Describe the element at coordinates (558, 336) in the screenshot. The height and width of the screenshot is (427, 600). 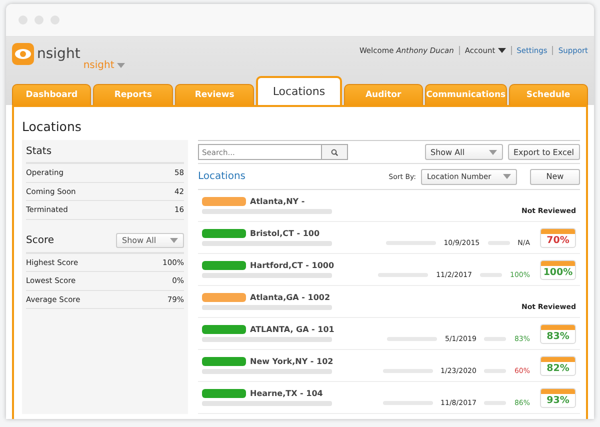
I see `score-percent: 83%` at that location.